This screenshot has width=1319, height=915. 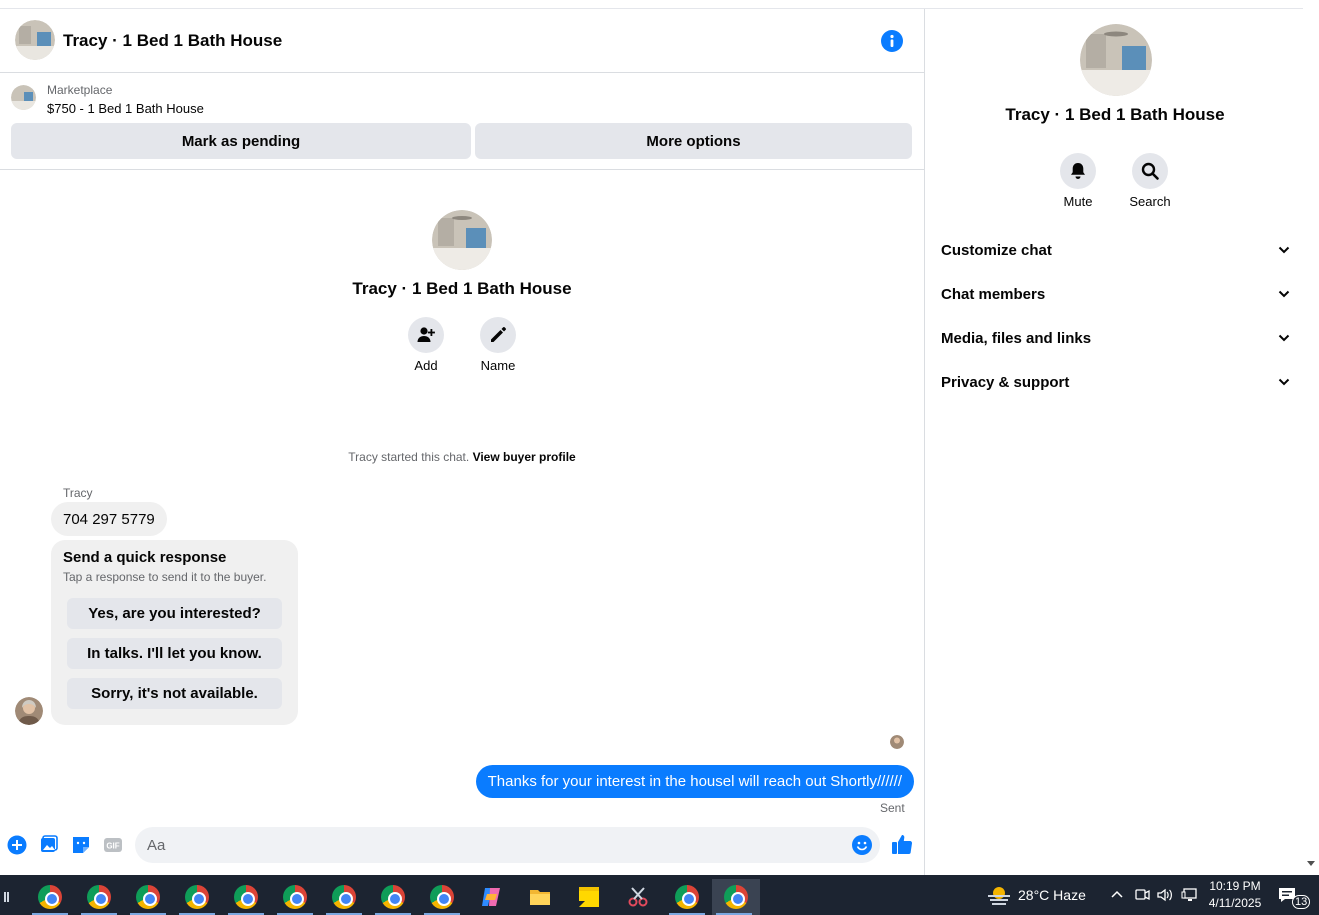 I want to click on panel-avatar, so click(x=1116, y=60).